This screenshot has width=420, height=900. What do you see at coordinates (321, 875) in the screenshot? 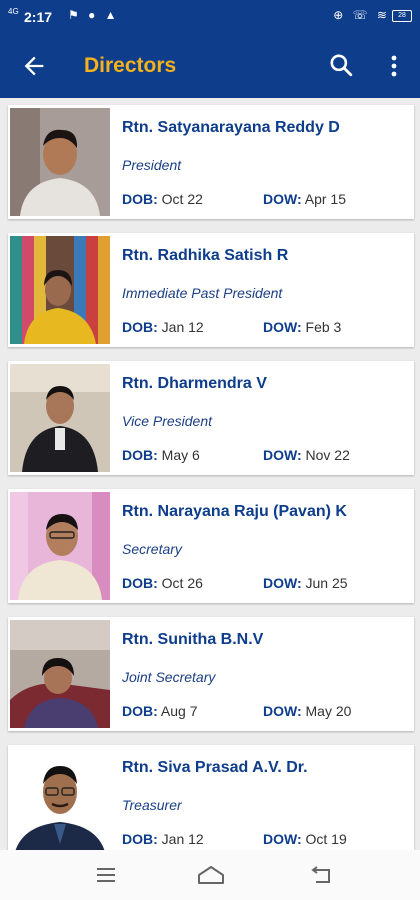
I see `back-icon` at bounding box center [321, 875].